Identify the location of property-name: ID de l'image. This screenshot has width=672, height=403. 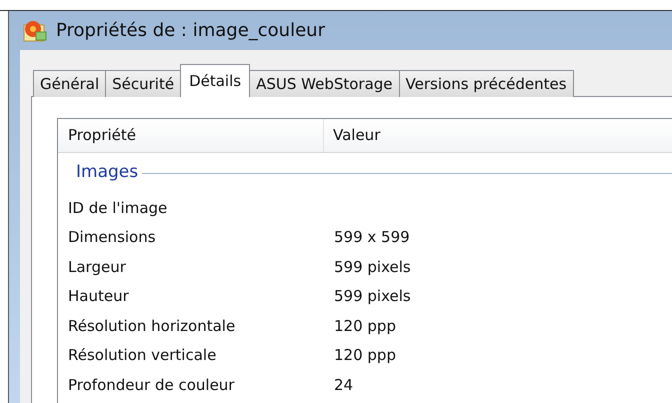
(117, 208).